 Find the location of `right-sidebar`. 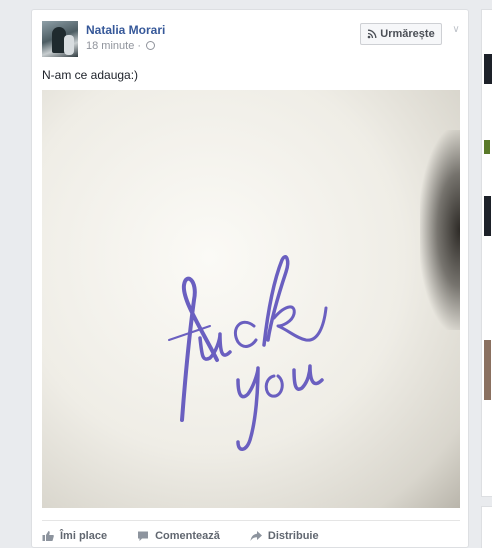

right-sidebar is located at coordinates (486, 278).